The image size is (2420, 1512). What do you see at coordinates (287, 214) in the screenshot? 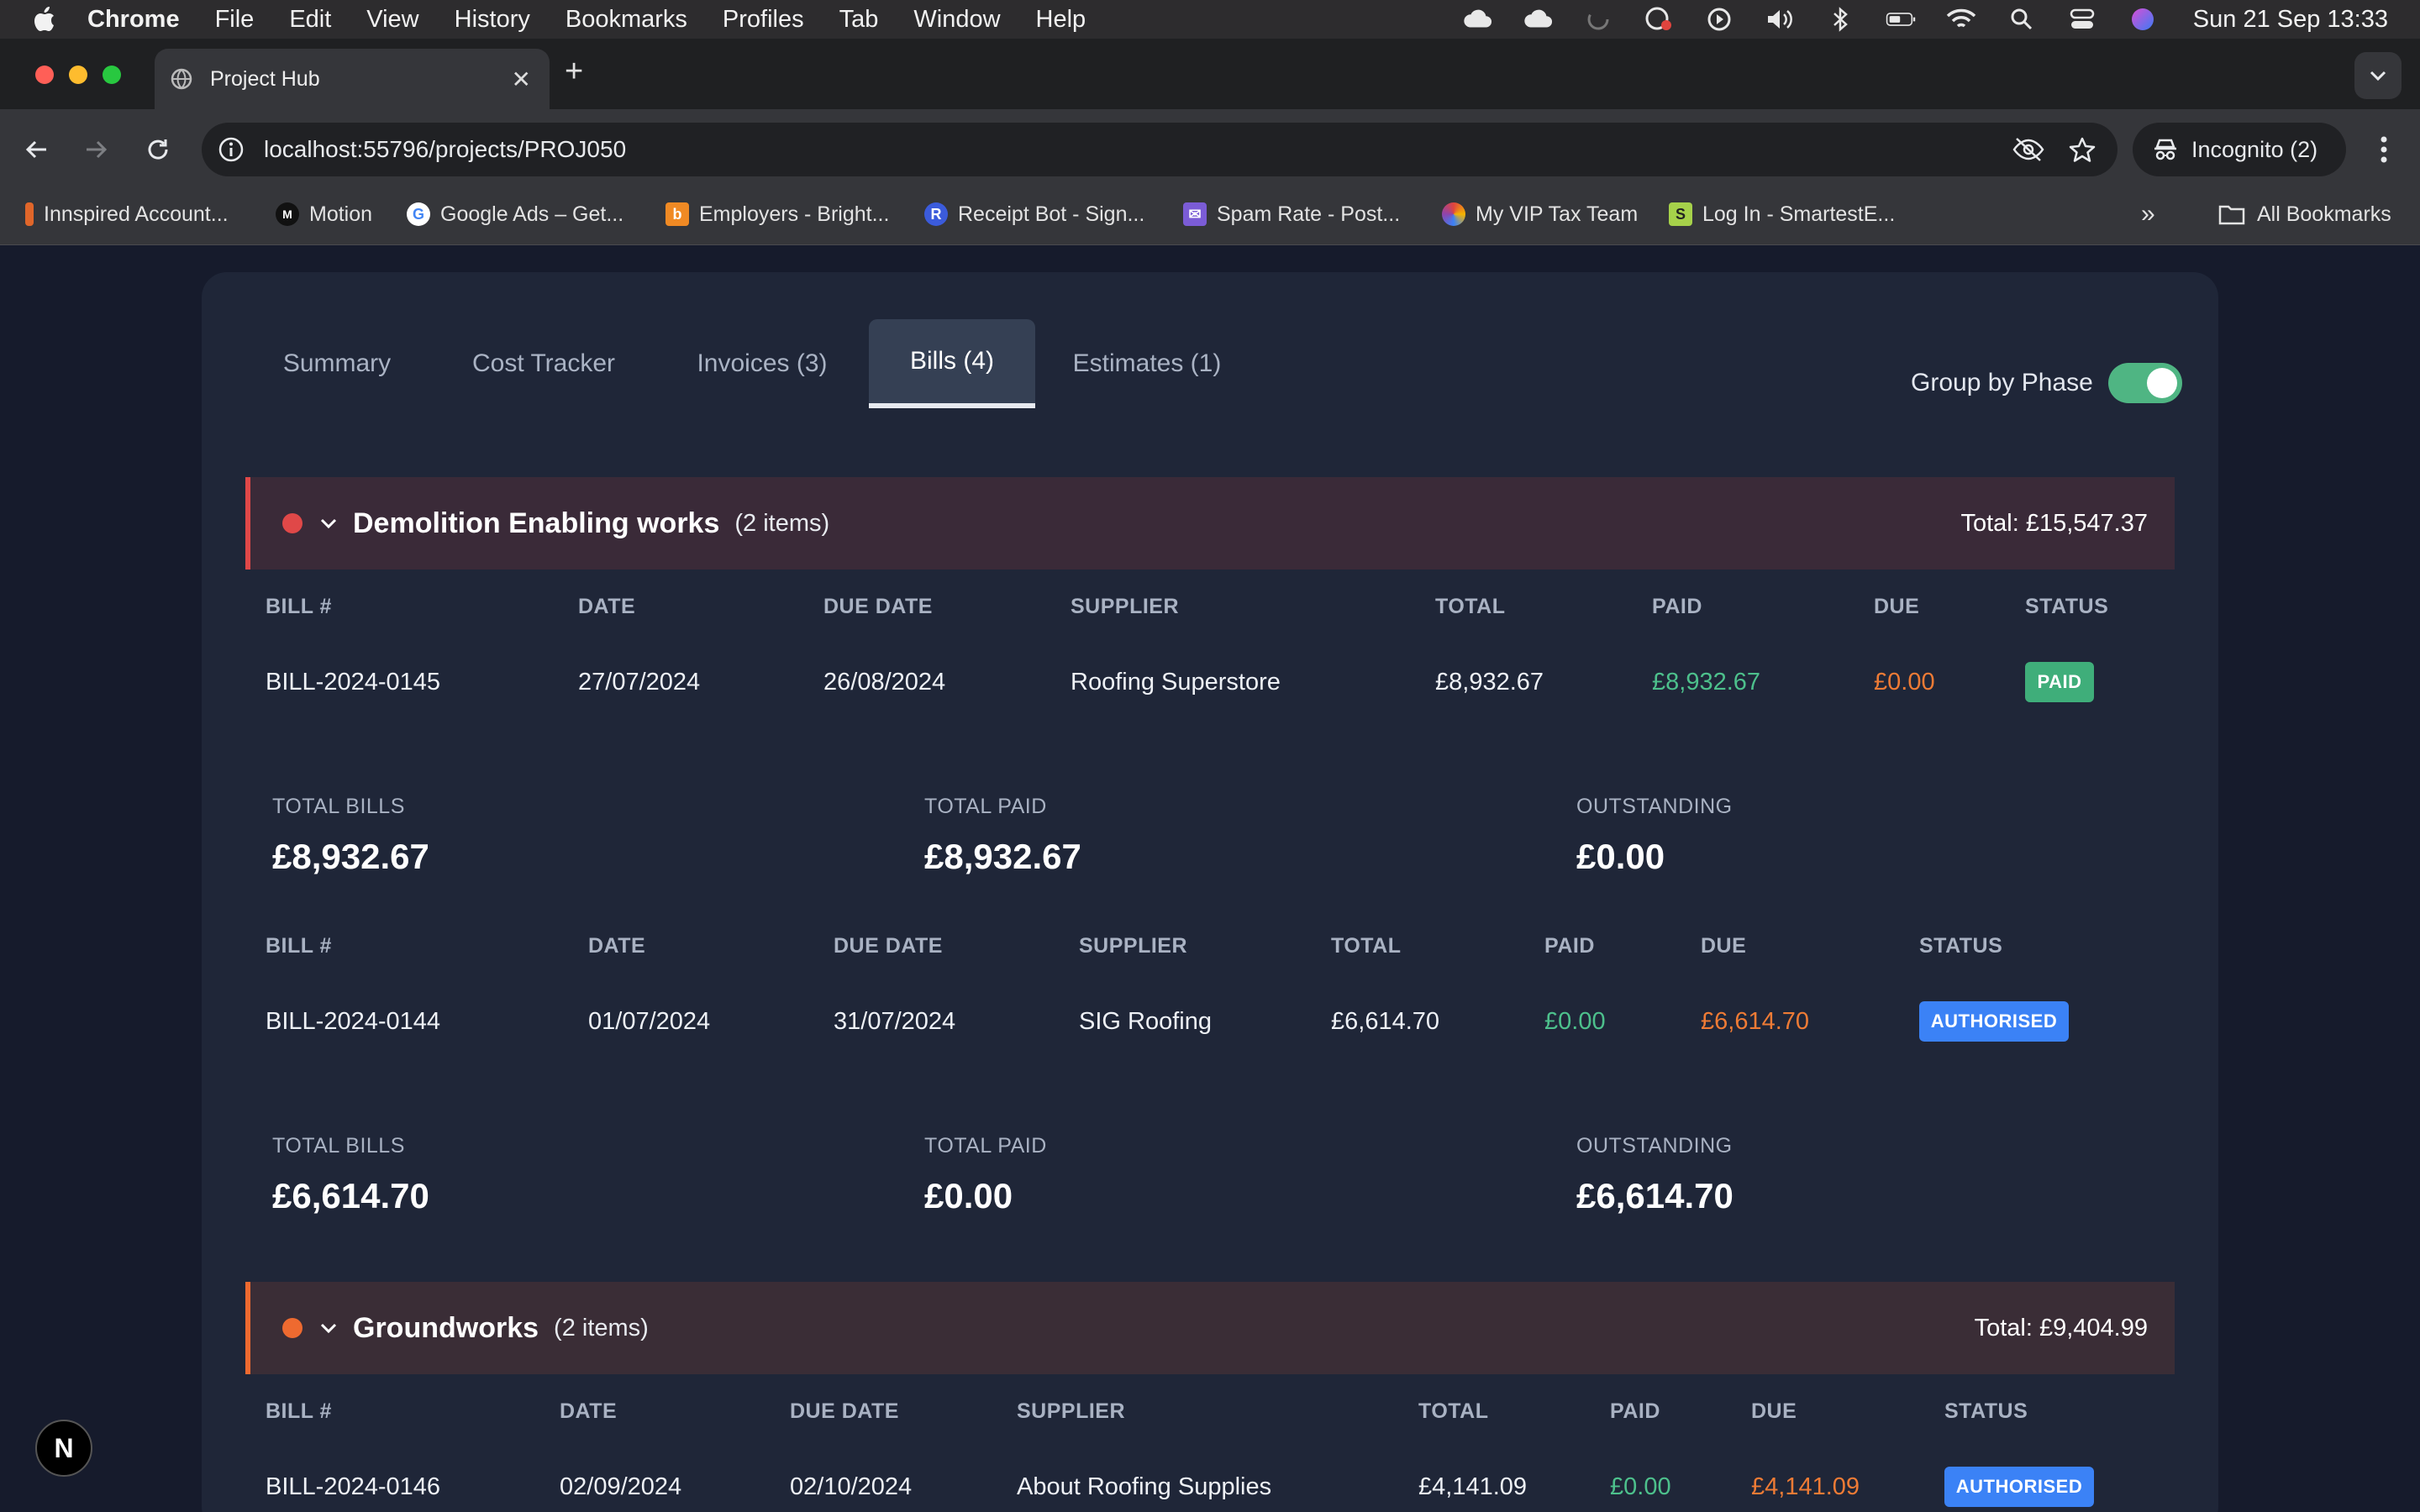
I see `motion-logo-icon: M` at bounding box center [287, 214].